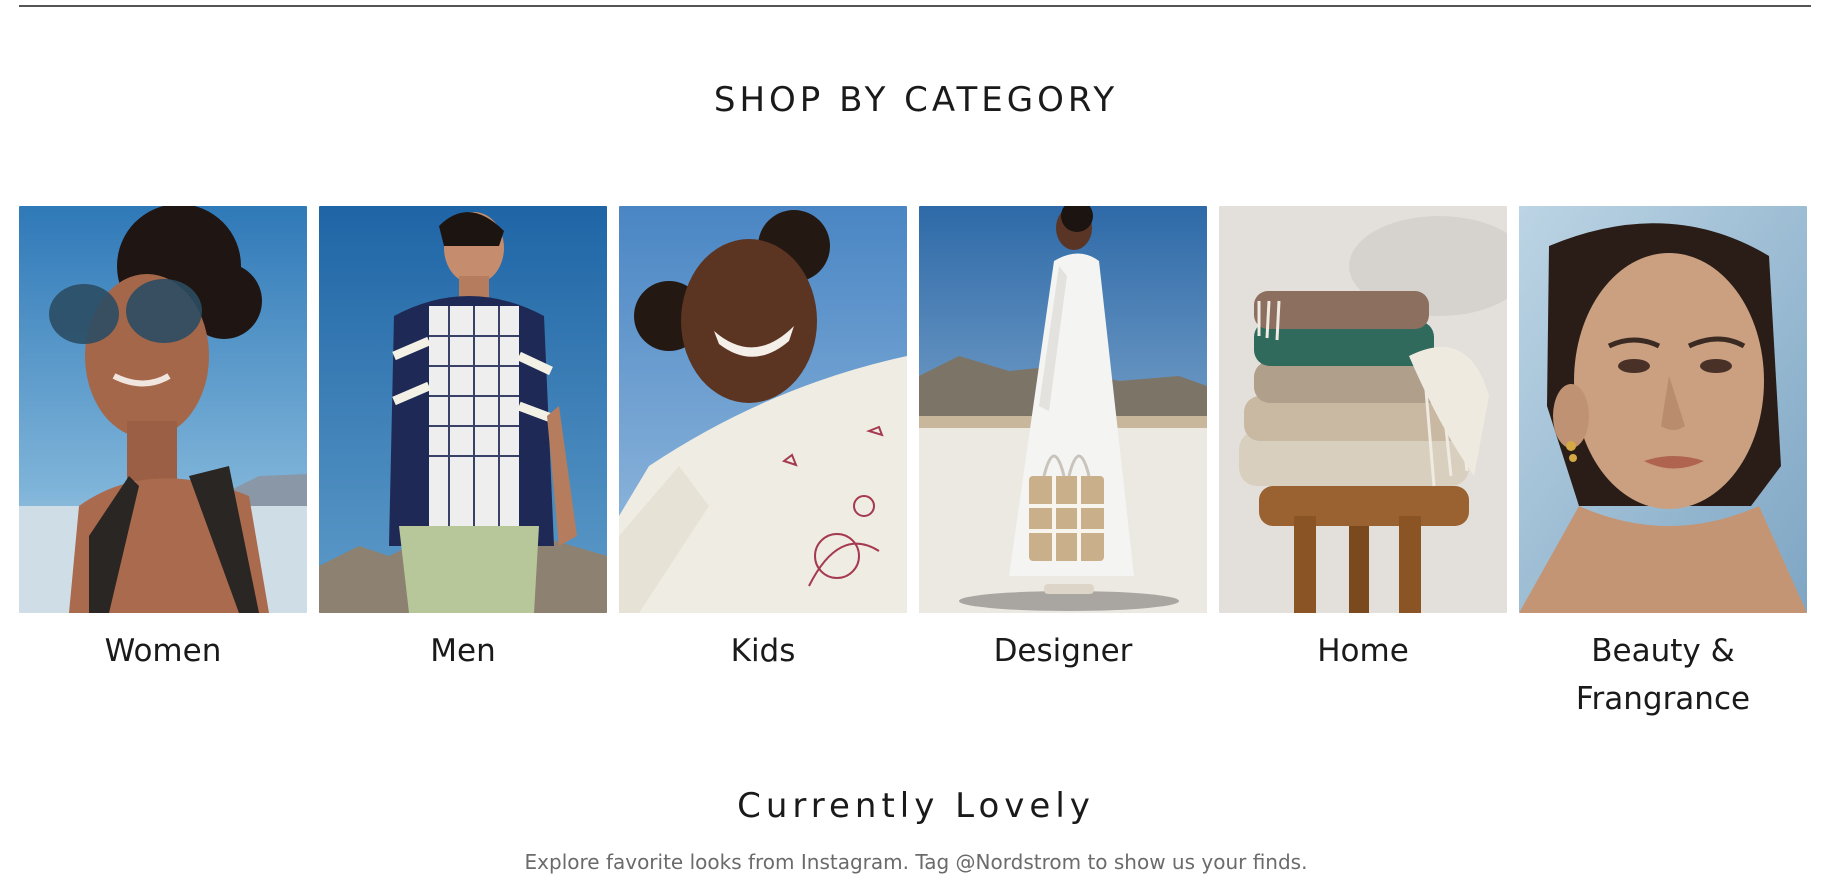  I want to click on category-label-women: Women, so click(163, 651).